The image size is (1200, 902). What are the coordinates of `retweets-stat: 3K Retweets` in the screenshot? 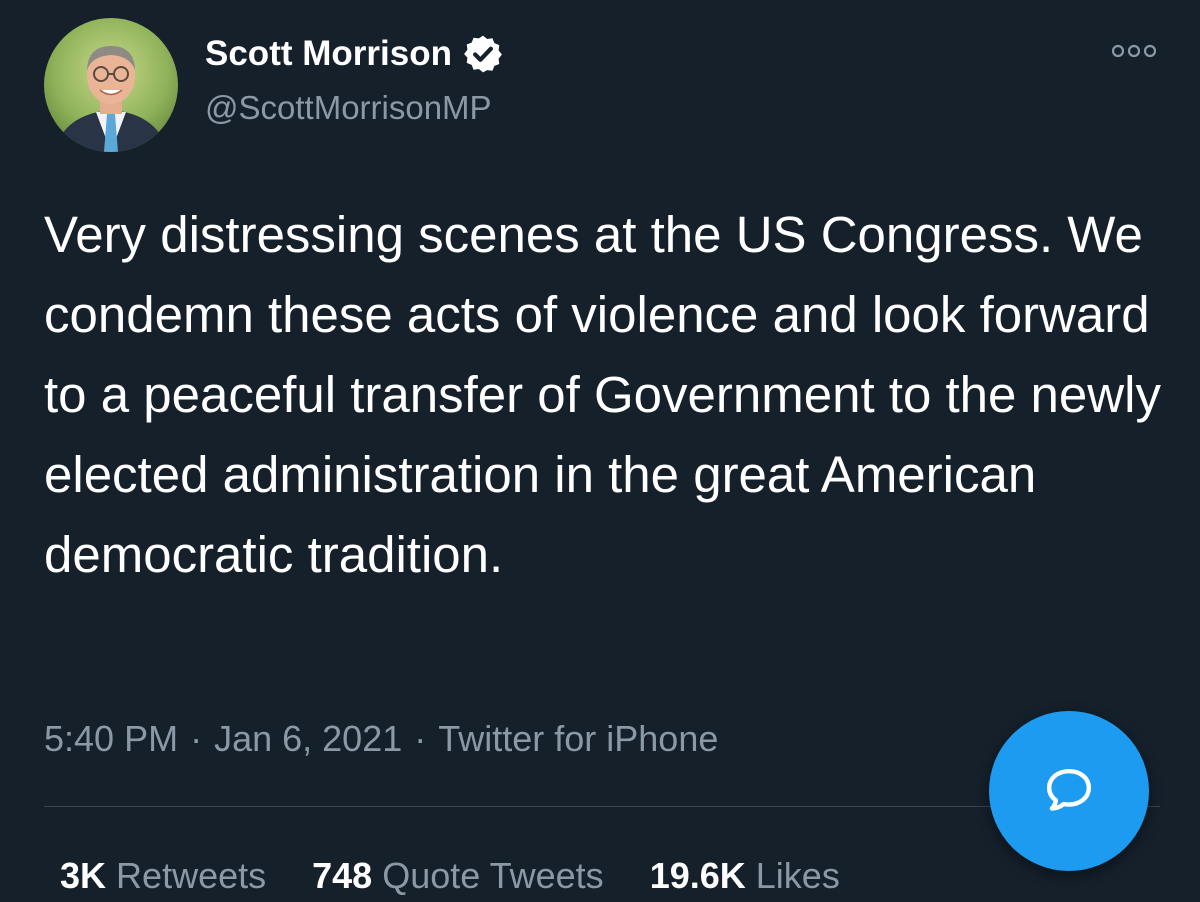 It's located at (163, 876).